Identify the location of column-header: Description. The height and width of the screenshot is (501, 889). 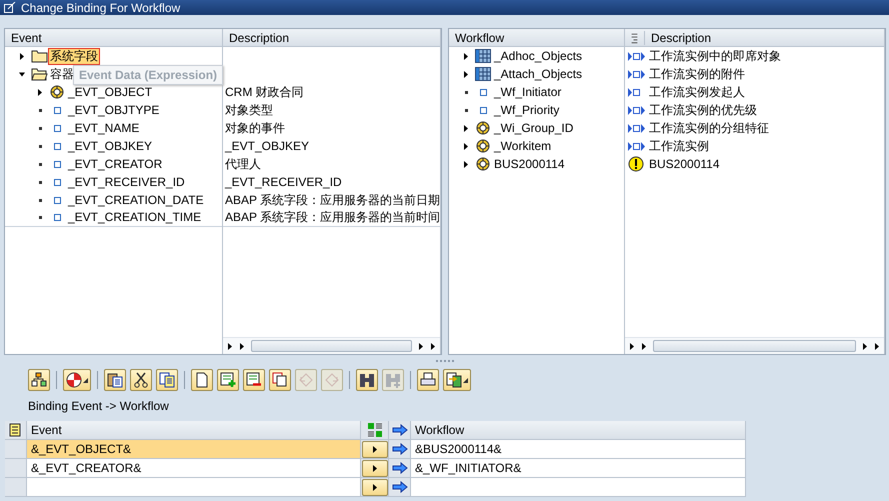
(331, 38).